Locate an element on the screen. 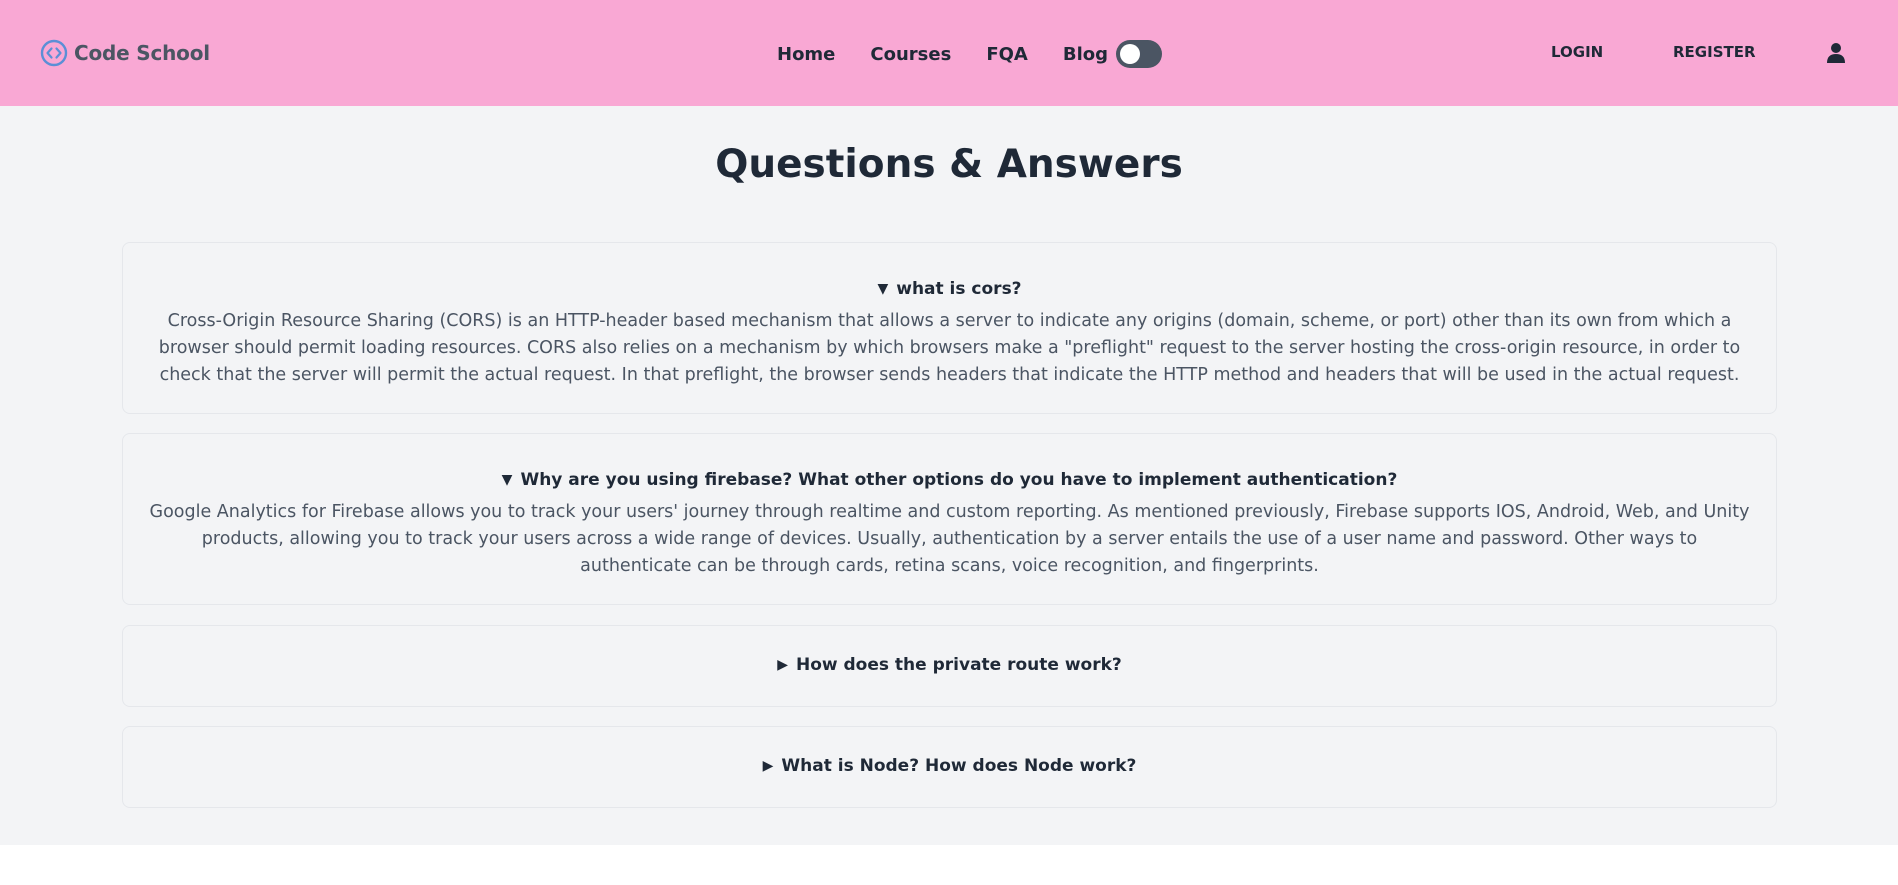  faq-item: ▶ How does the private route work? is located at coordinates (949, 666).